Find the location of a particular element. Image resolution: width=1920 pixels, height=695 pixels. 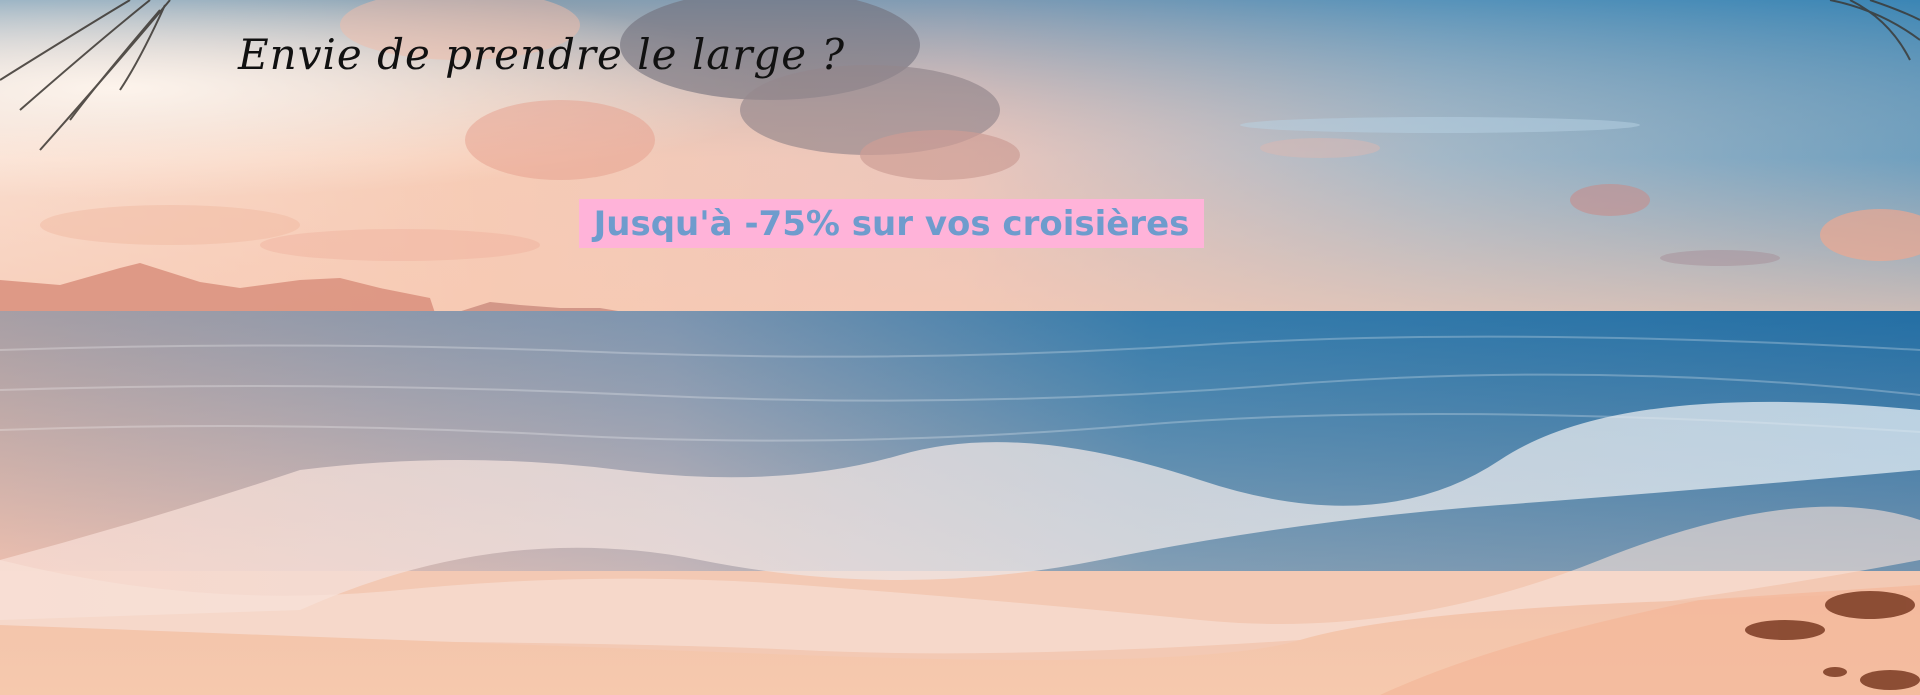

hero-tagline: Envie de prendre le large ? is located at coordinates (542, 54).